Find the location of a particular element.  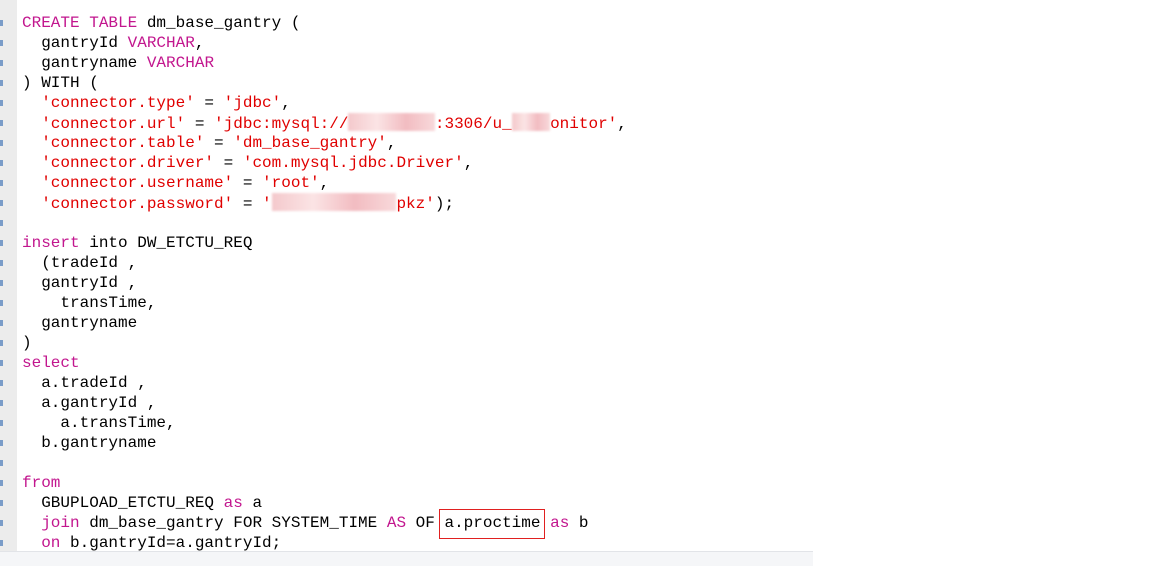

sql-string: 'connector.username' is located at coordinates (137, 183).